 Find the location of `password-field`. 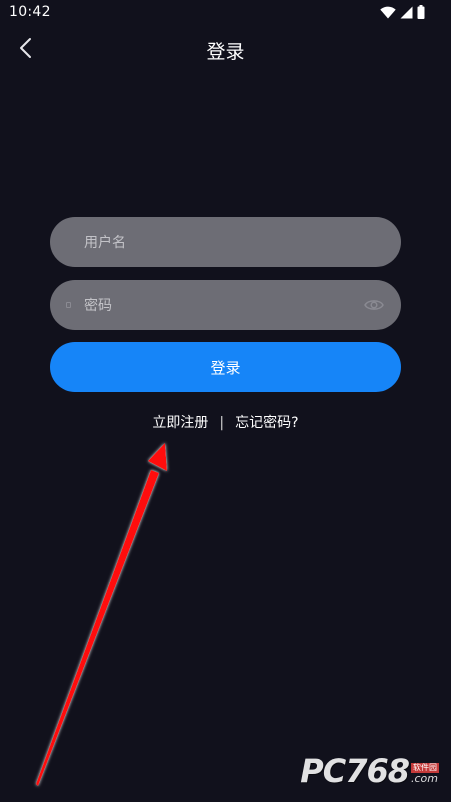

password-field is located at coordinates (225, 306).